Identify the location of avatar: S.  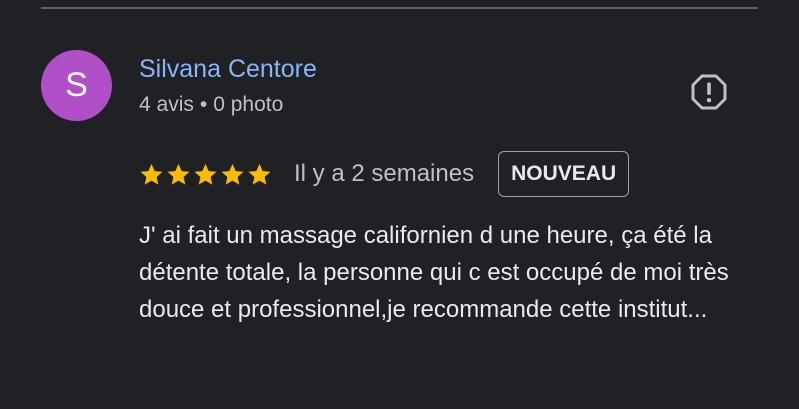
(76, 85).